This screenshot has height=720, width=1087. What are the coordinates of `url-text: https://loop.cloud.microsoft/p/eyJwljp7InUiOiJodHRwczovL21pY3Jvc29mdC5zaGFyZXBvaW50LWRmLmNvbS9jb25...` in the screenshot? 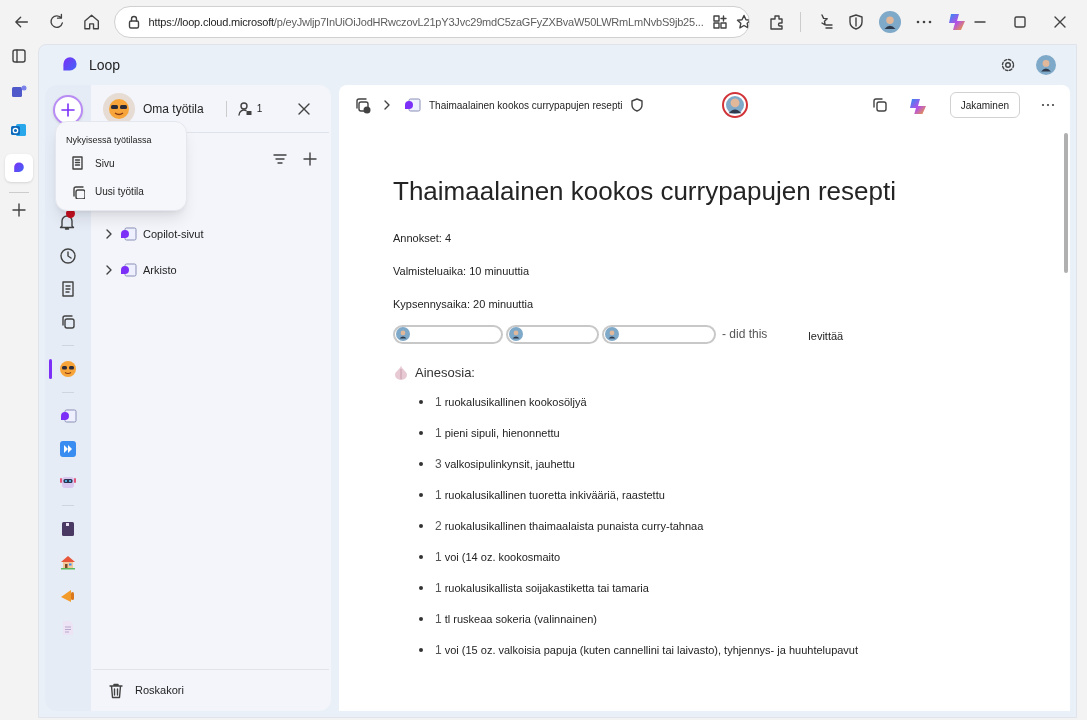 It's located at (426, 22).